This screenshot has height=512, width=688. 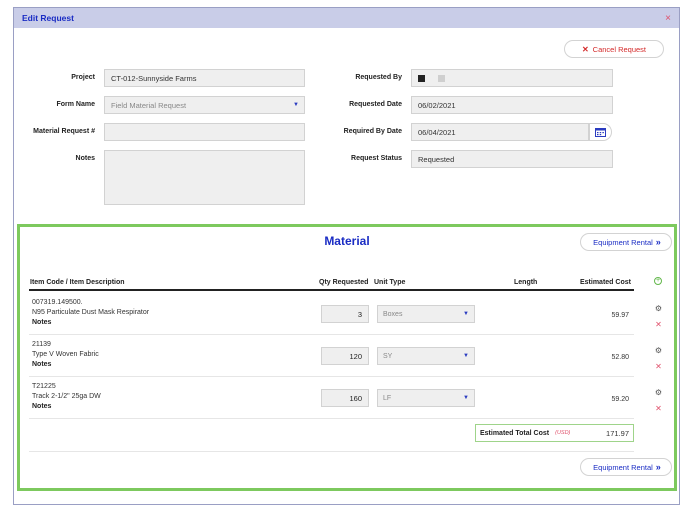 What do you see at coordinates (347, 241) in the screenshot?
I see `material-title: Material` at bounding box center [347, 241].